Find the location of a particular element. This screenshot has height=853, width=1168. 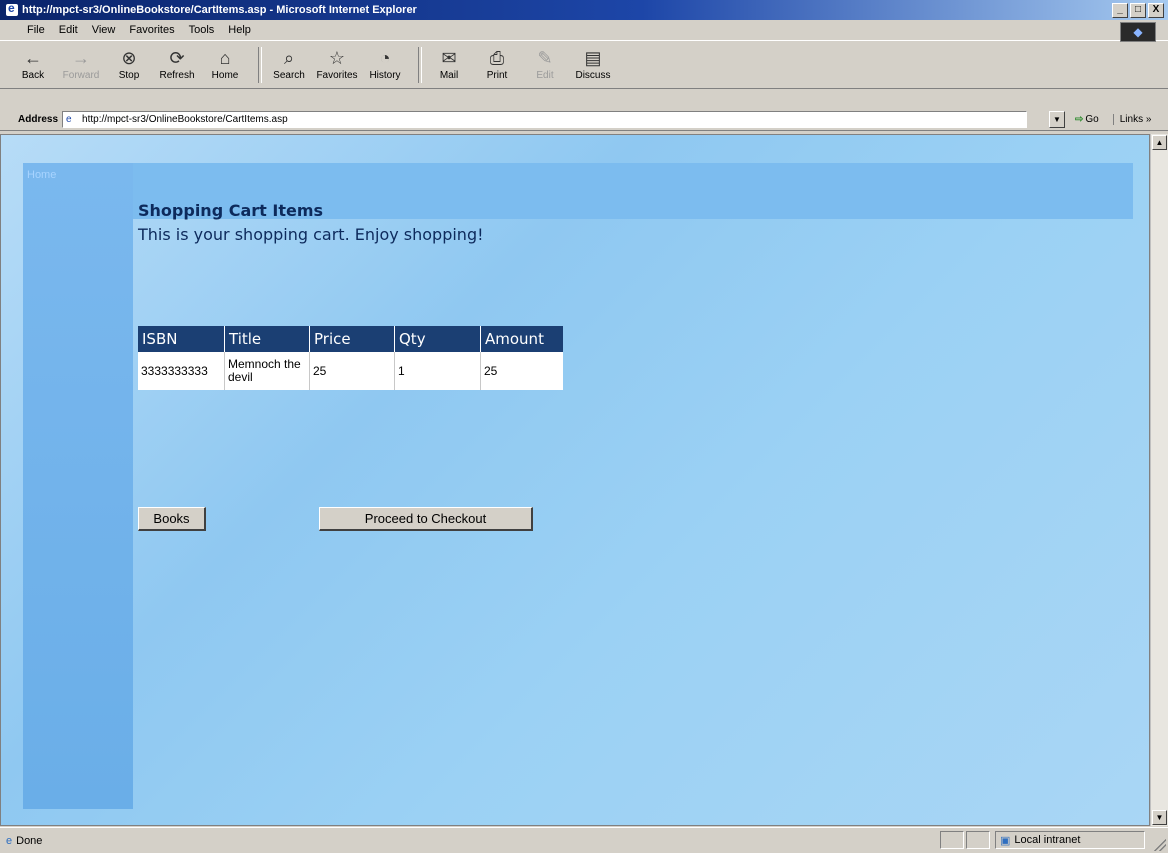

go-button: ⇨ Go is located at coordinates (1087, 119).